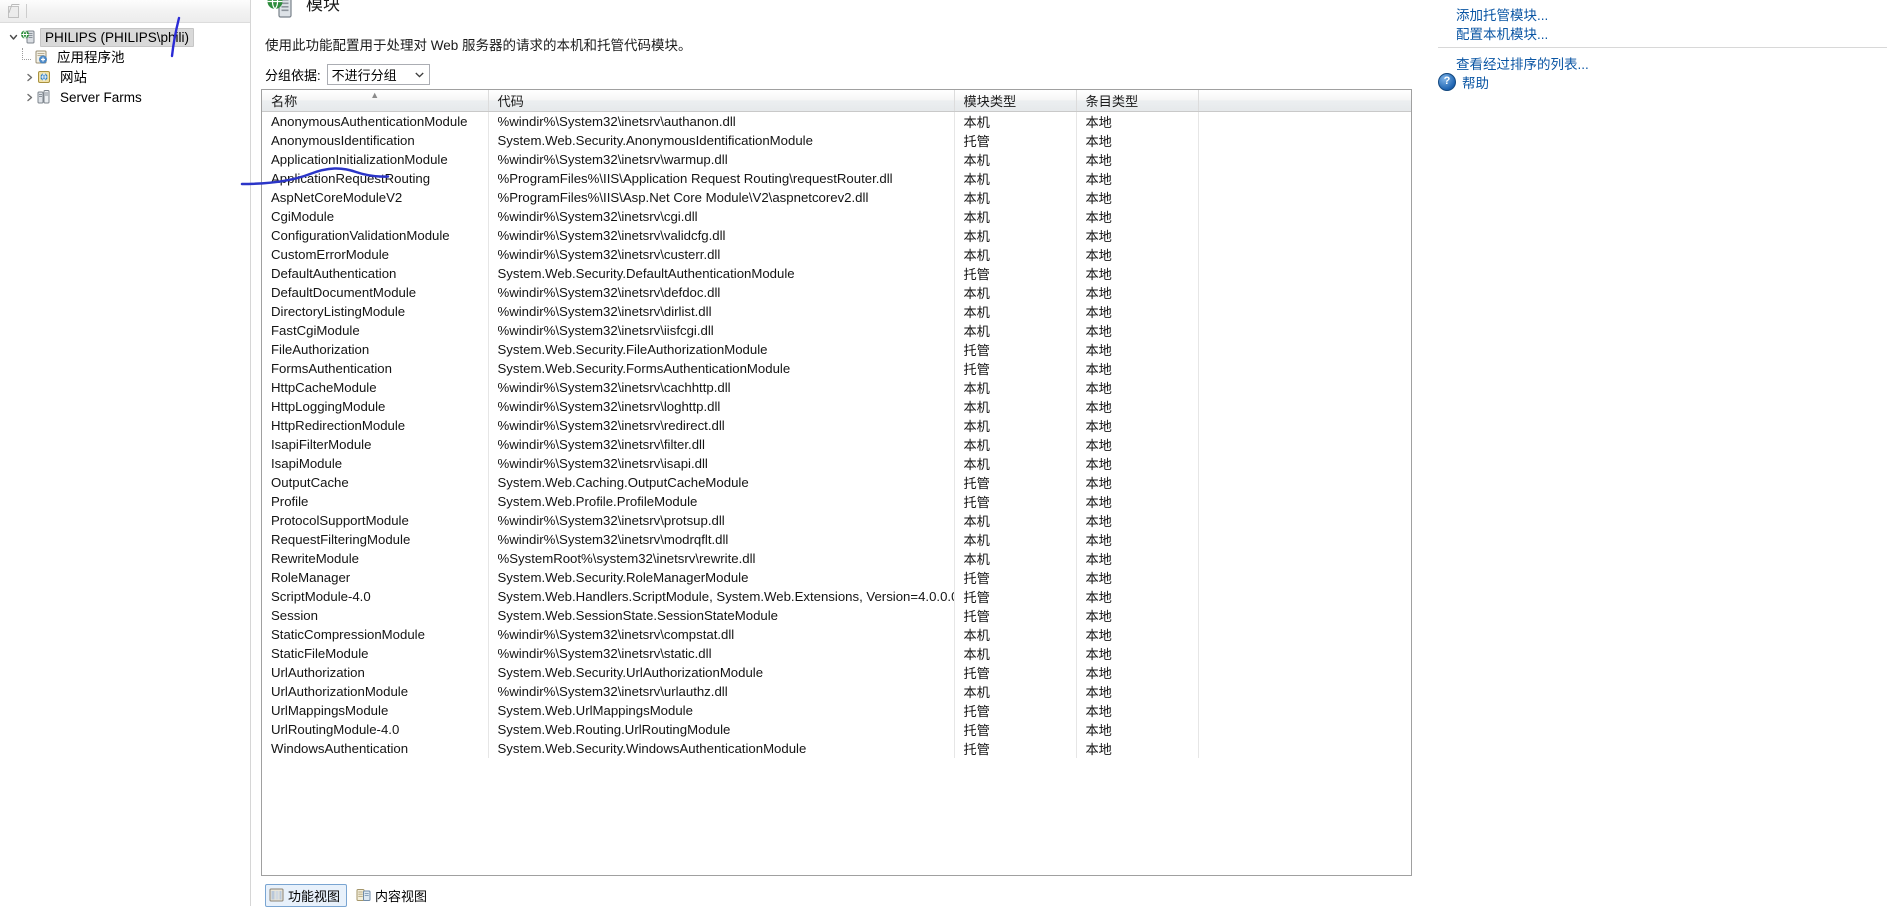 This screenshot has height=907, width=1887. What do you see at coordinates (276, 895) in the screenshot?
I see `features-view-icon` at bounding box center [276, 895].